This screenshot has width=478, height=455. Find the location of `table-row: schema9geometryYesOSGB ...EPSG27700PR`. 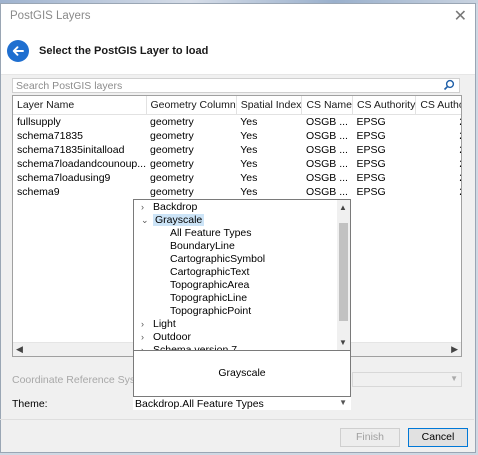

table-row: schema9geometryYesOSGB ...EPSG27700PR is located at coordinates (237, 192).